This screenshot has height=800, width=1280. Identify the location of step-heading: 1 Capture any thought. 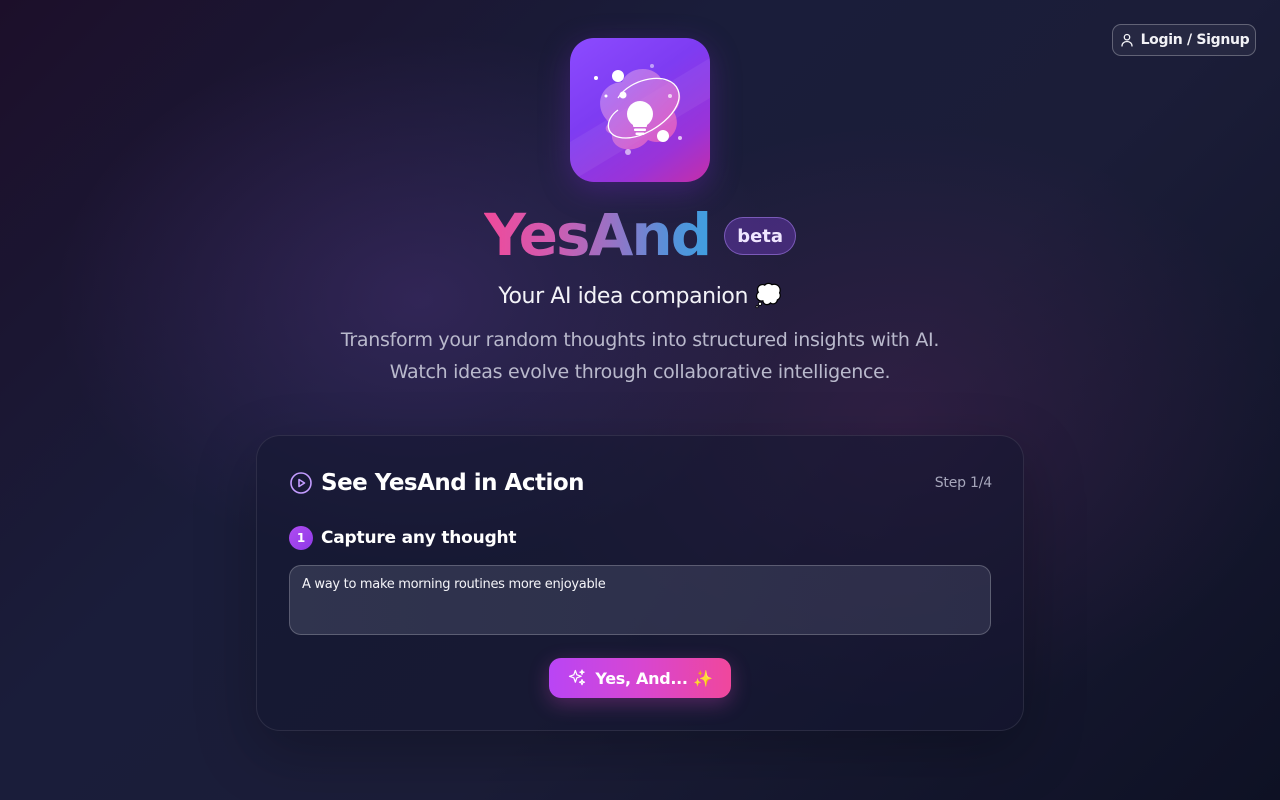
(403, 538).